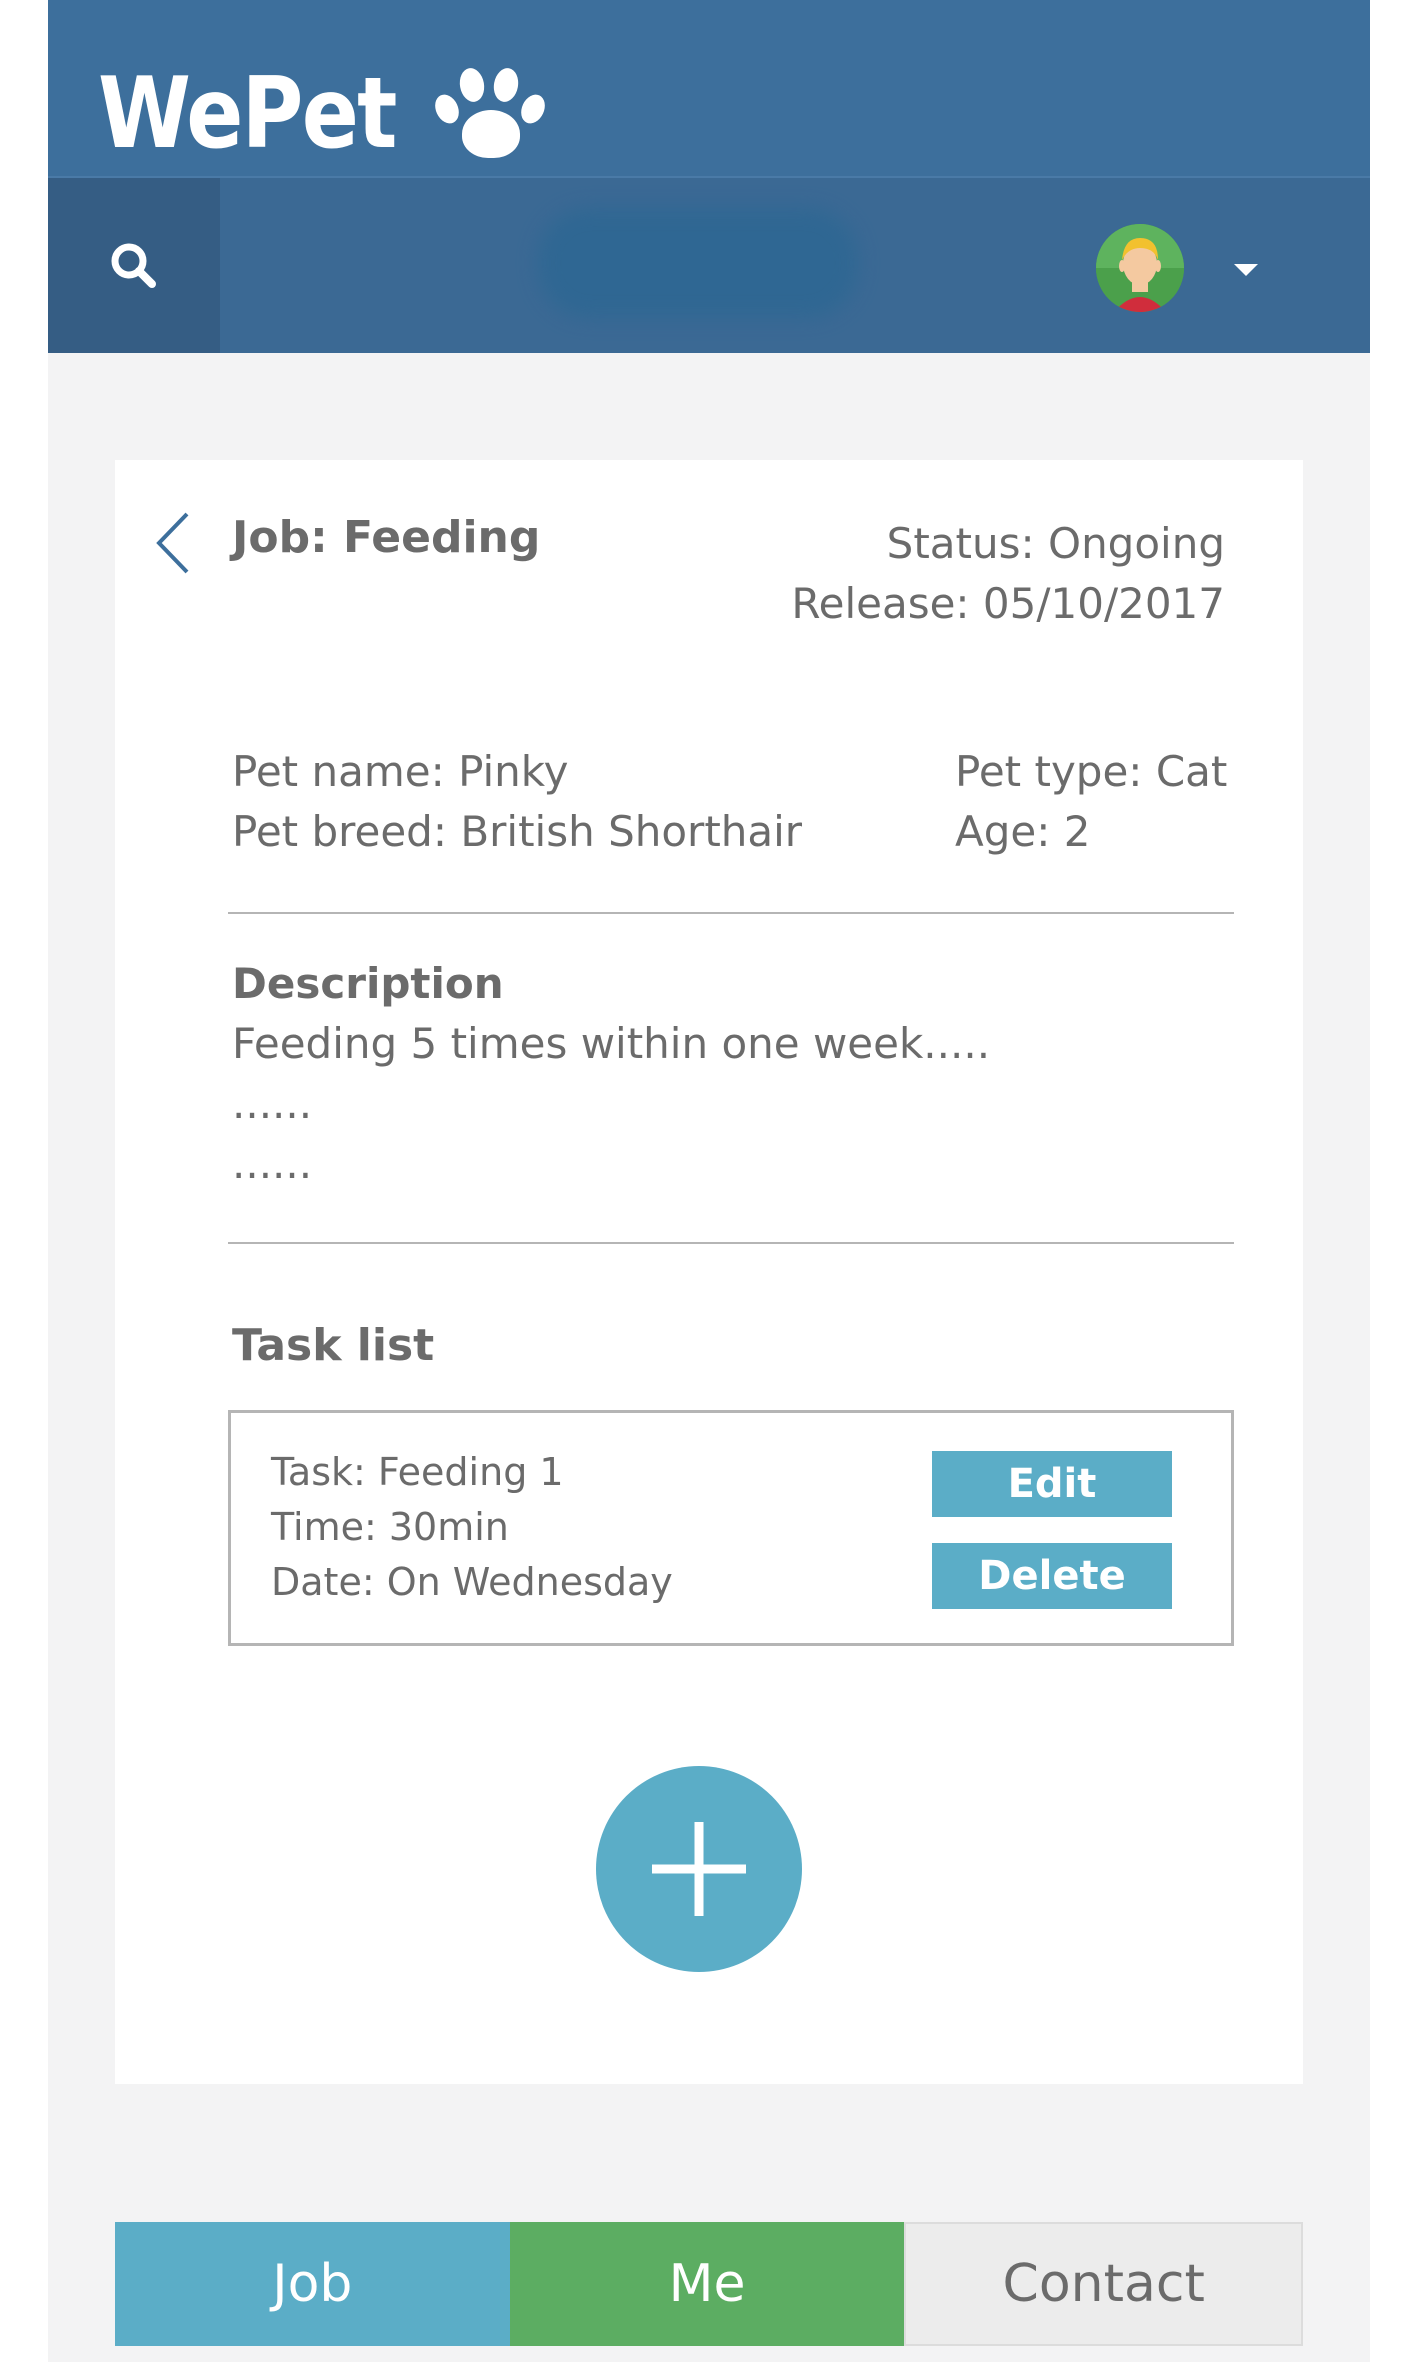  I want to click on back-chevron-icon, so click(173, 543).